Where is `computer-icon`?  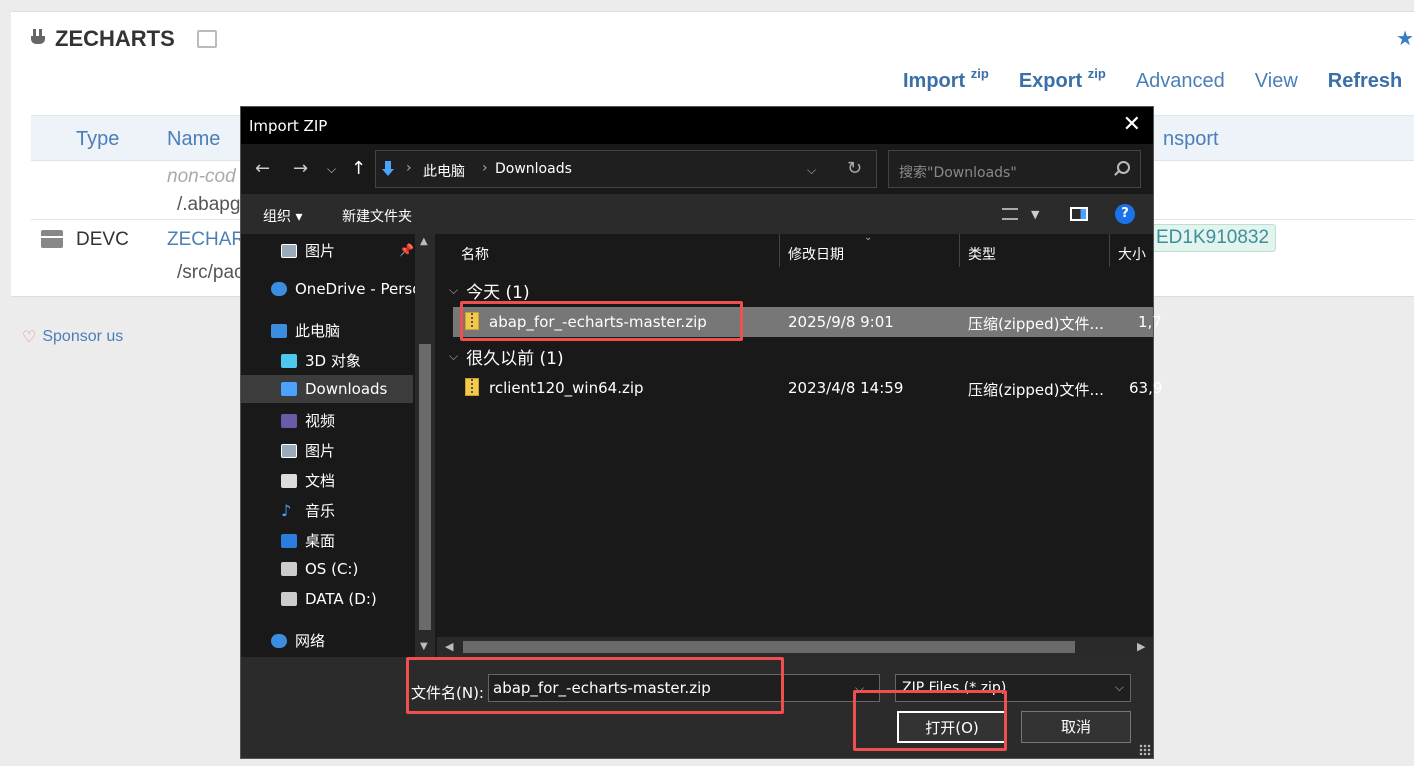
computer-icon is located at coordinates (279, 330).